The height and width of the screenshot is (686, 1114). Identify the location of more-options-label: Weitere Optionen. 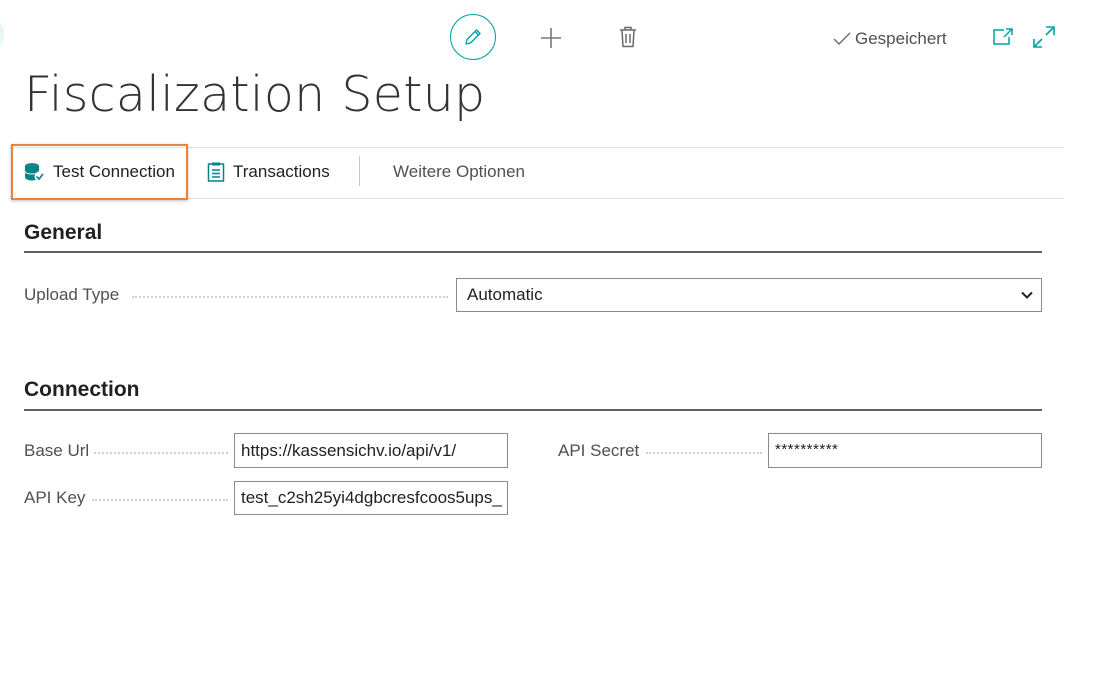
(459, 171).